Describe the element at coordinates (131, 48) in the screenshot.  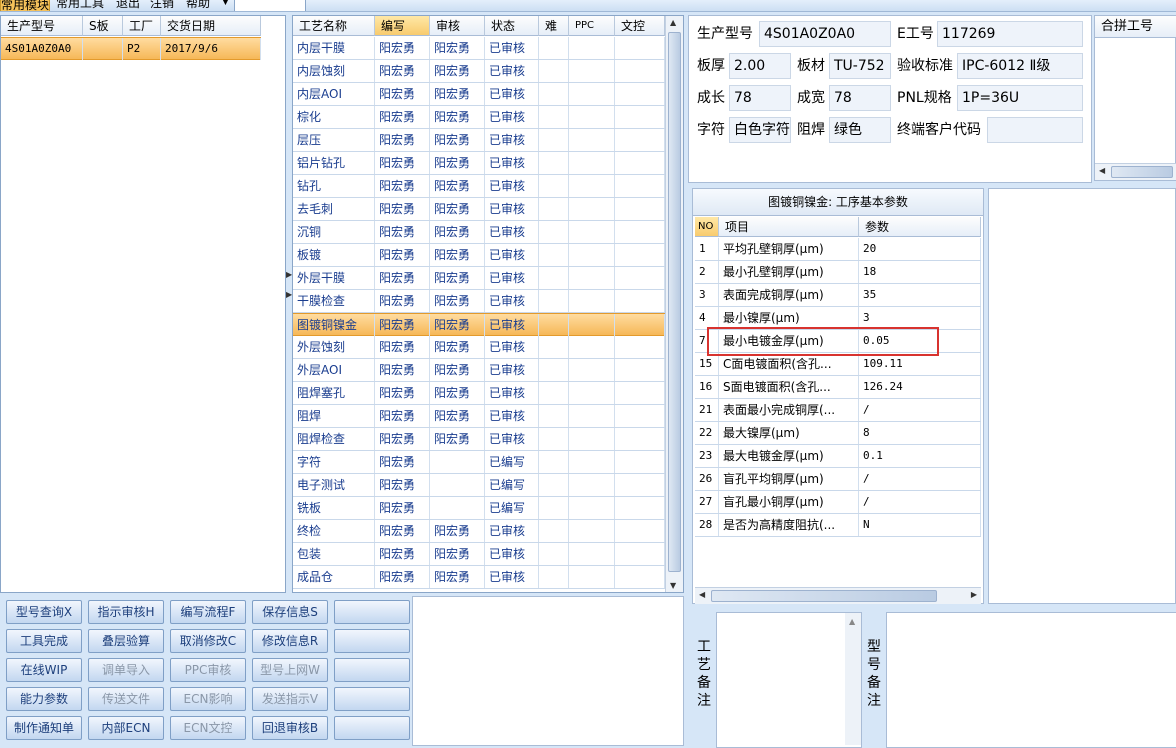
I see `table-row: 4S01A0Z0A0 P2 2017/9/6` at that location.